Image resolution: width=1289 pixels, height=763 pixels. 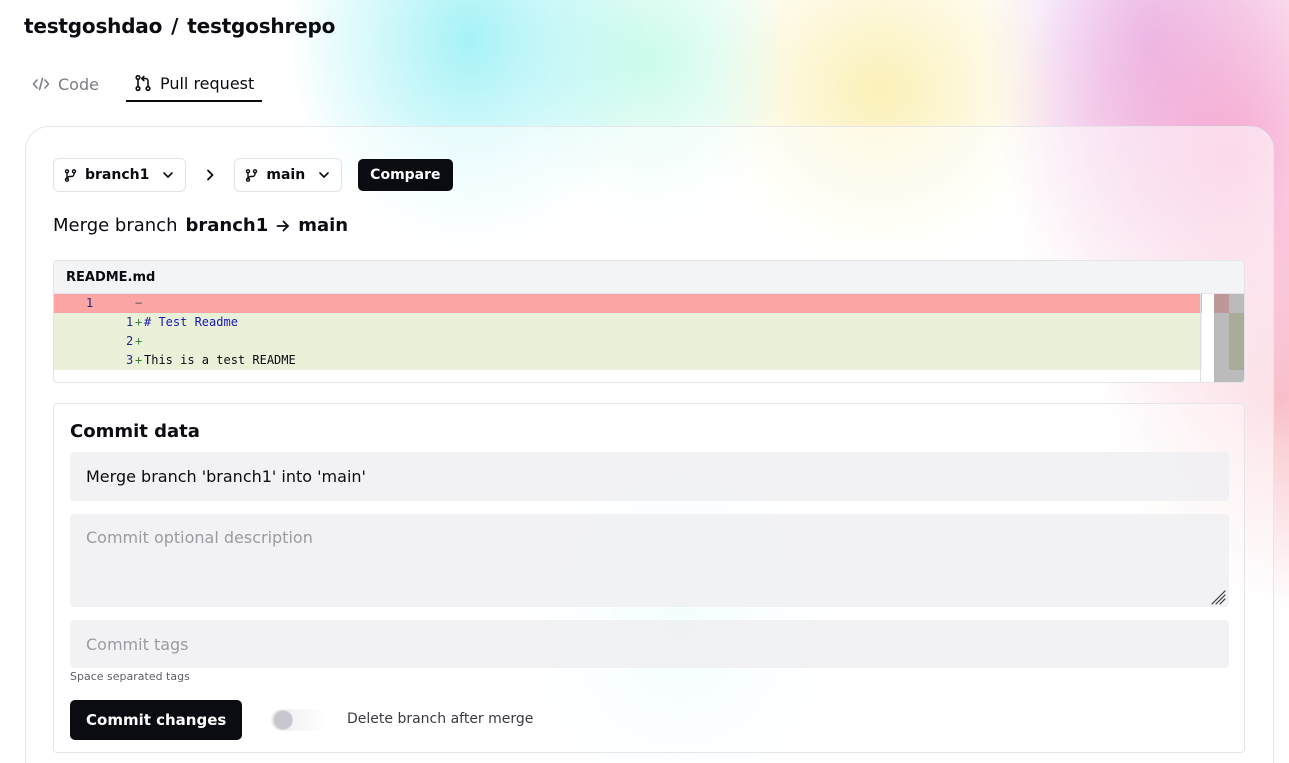 What do you see at coordinates (139, 303) in the screenshot?
I see `diff-sign: −` at bounding box center [139, 303].